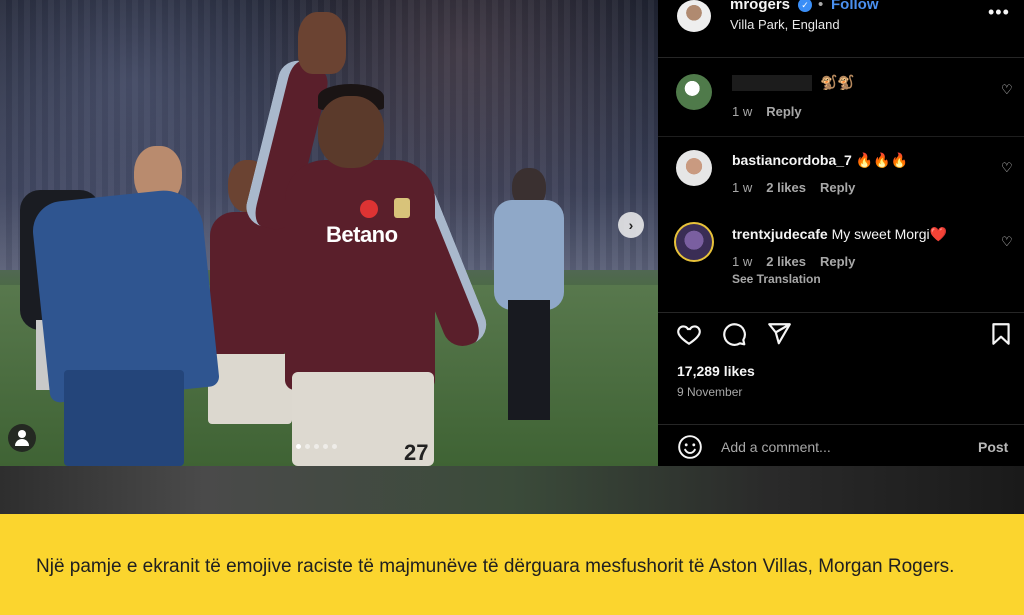 Image resolution: width=1024 pixels, height=615 pixels. I want to click on comment-text: bastiancordoba_7 🔥🔥🔥, so click(820, 160).